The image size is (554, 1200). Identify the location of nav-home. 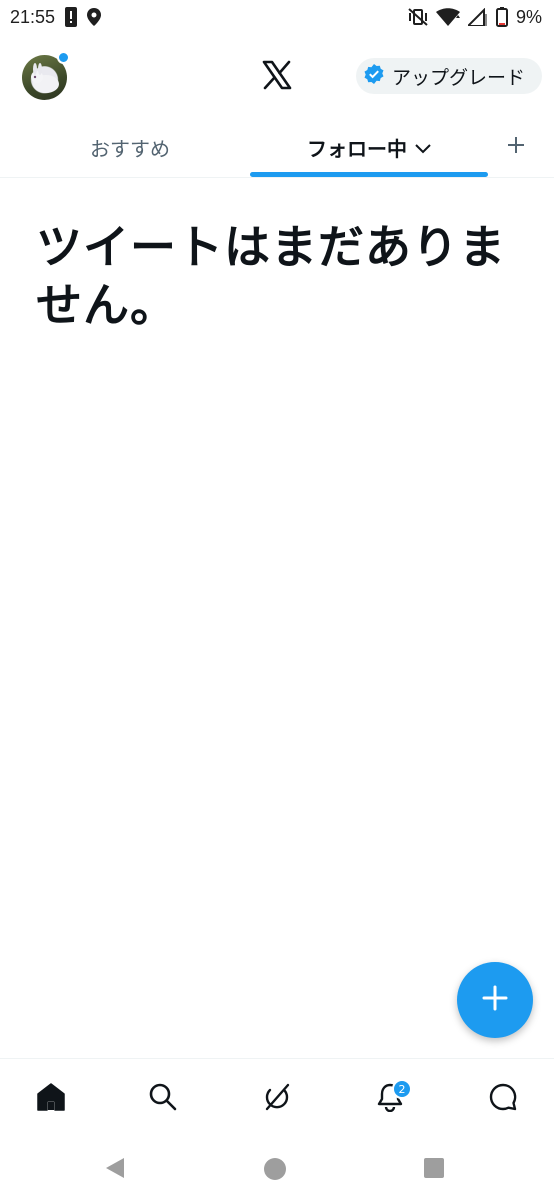
(51, 1099).